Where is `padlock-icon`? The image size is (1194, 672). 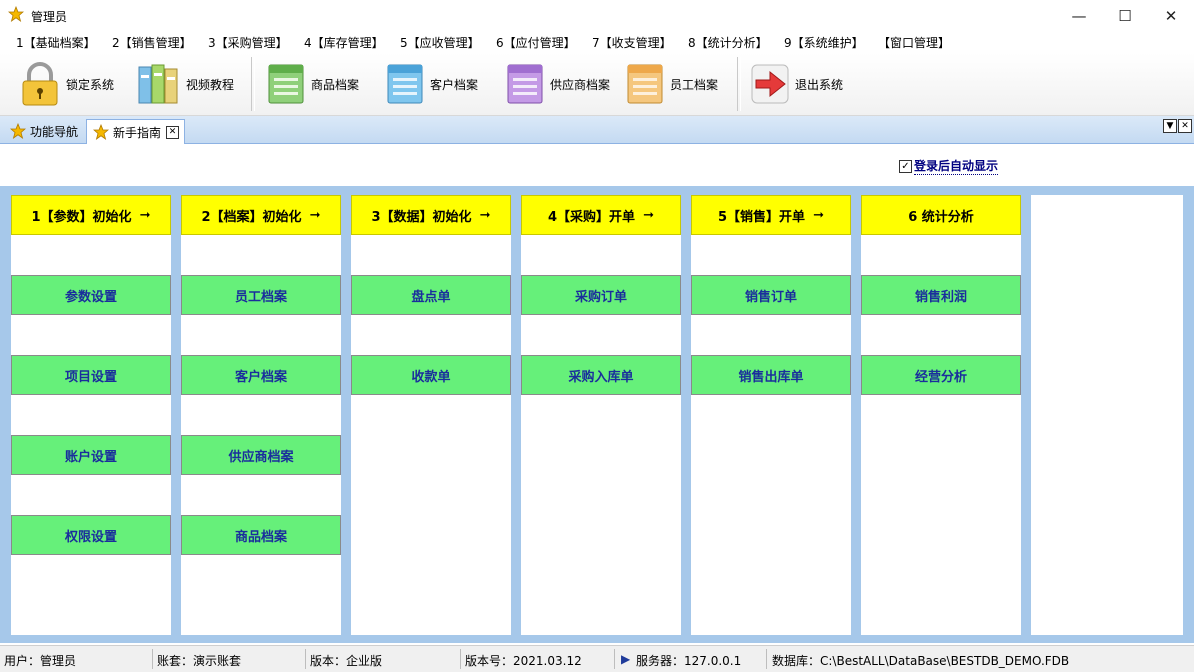 padlock-icon is located at coordinates (40, 84).